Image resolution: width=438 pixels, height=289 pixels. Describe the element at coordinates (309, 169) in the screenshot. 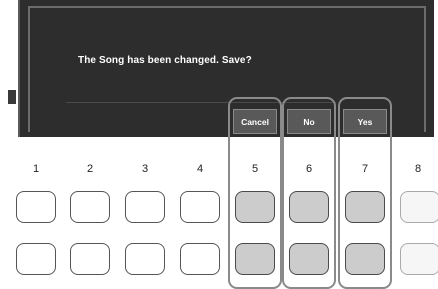

I see `button-number-6: 6` at that location.